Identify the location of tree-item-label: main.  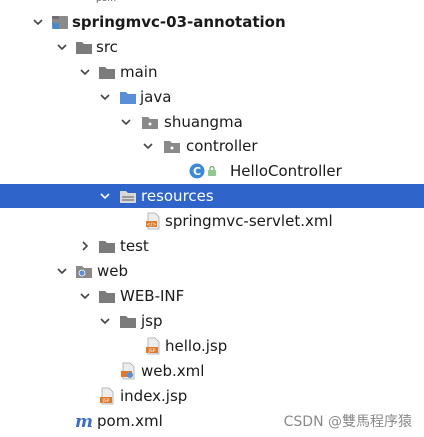
(139, 72).